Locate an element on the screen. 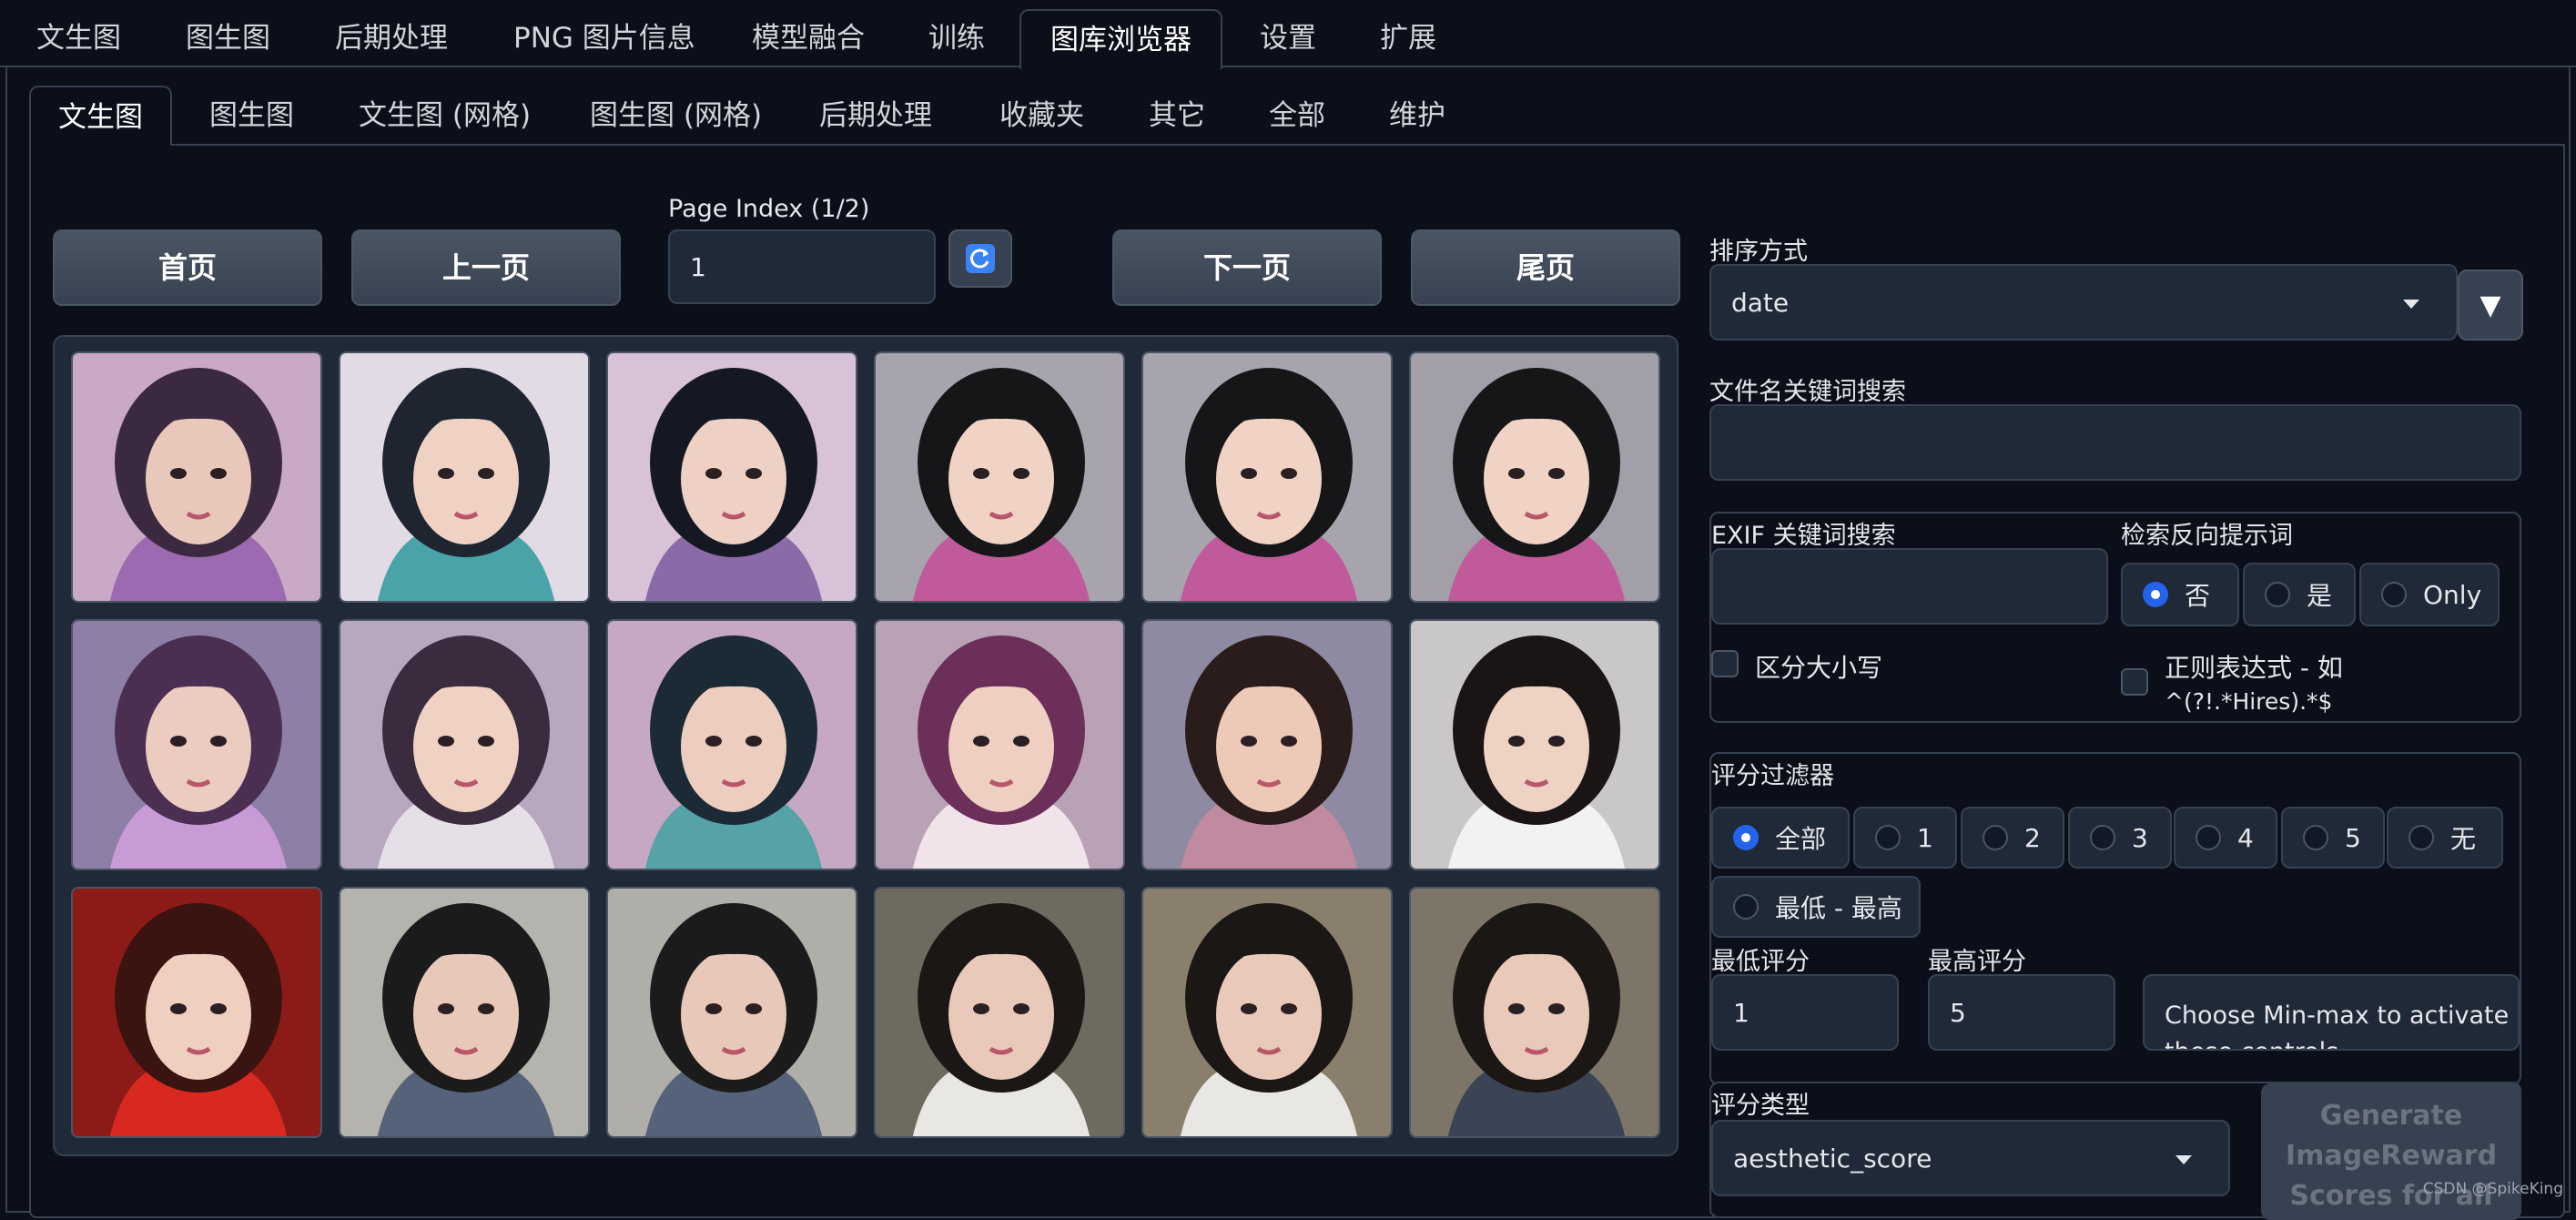 The width and height of the screenshot is (2576, 1220). score-filter-2: 2 is located at coordinates (2012, 838).